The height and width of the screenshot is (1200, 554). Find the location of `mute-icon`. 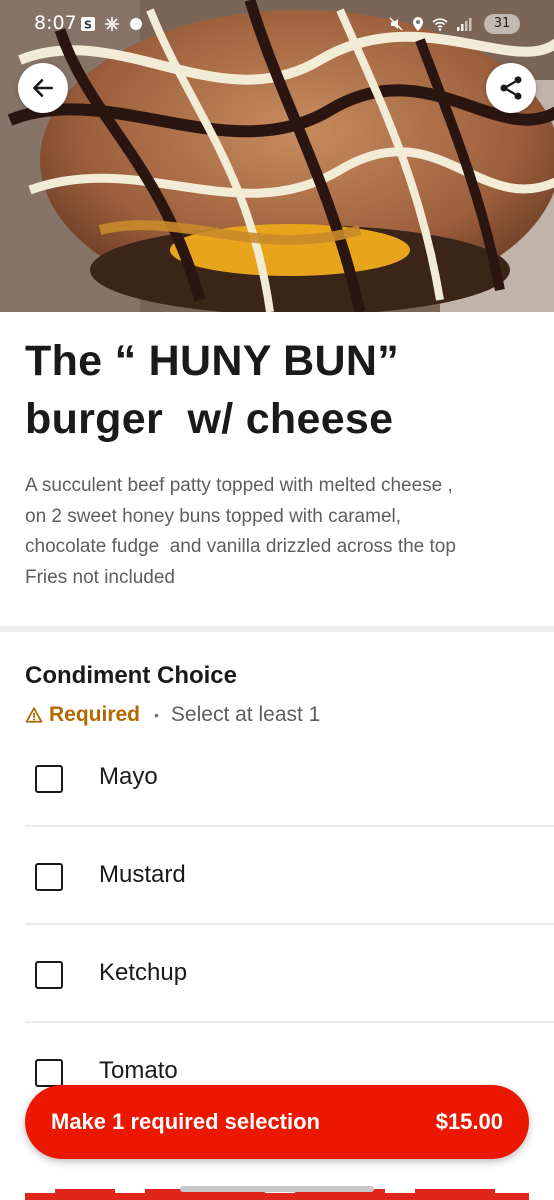

mute-icon is located at coordinates (396, 24).